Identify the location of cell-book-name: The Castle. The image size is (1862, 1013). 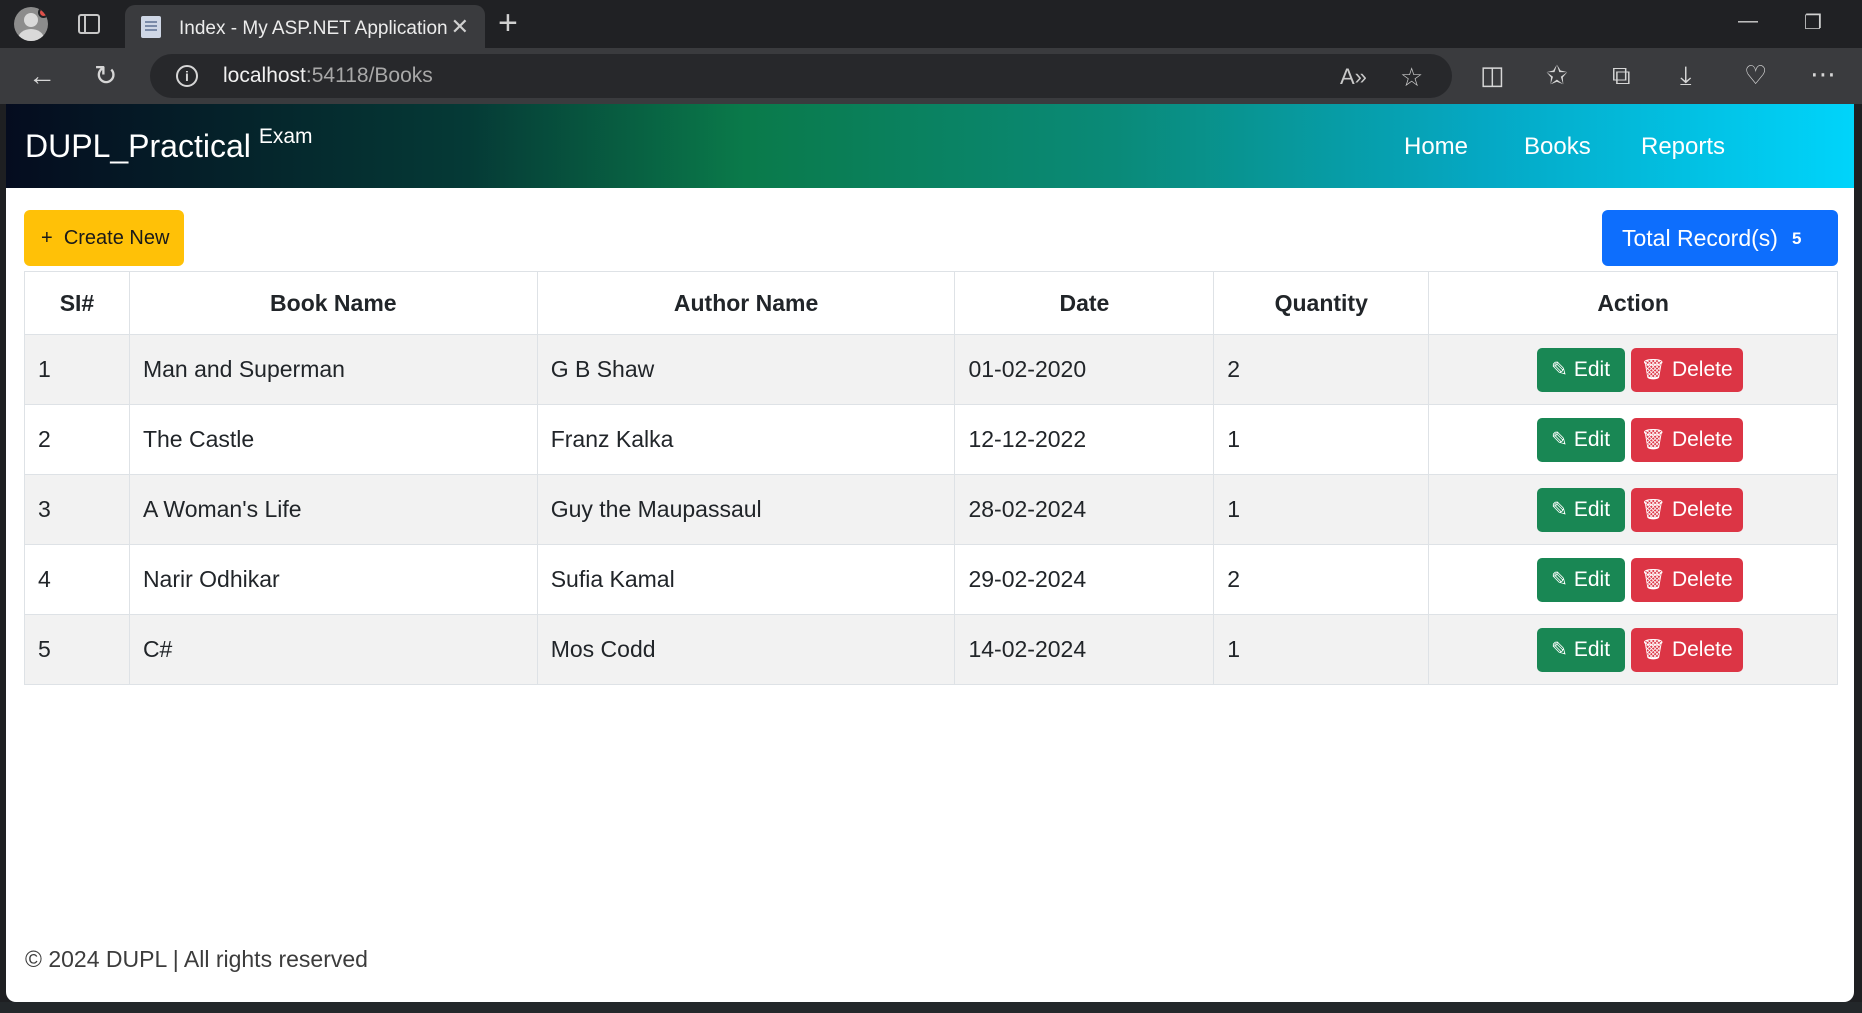
(333, 439).